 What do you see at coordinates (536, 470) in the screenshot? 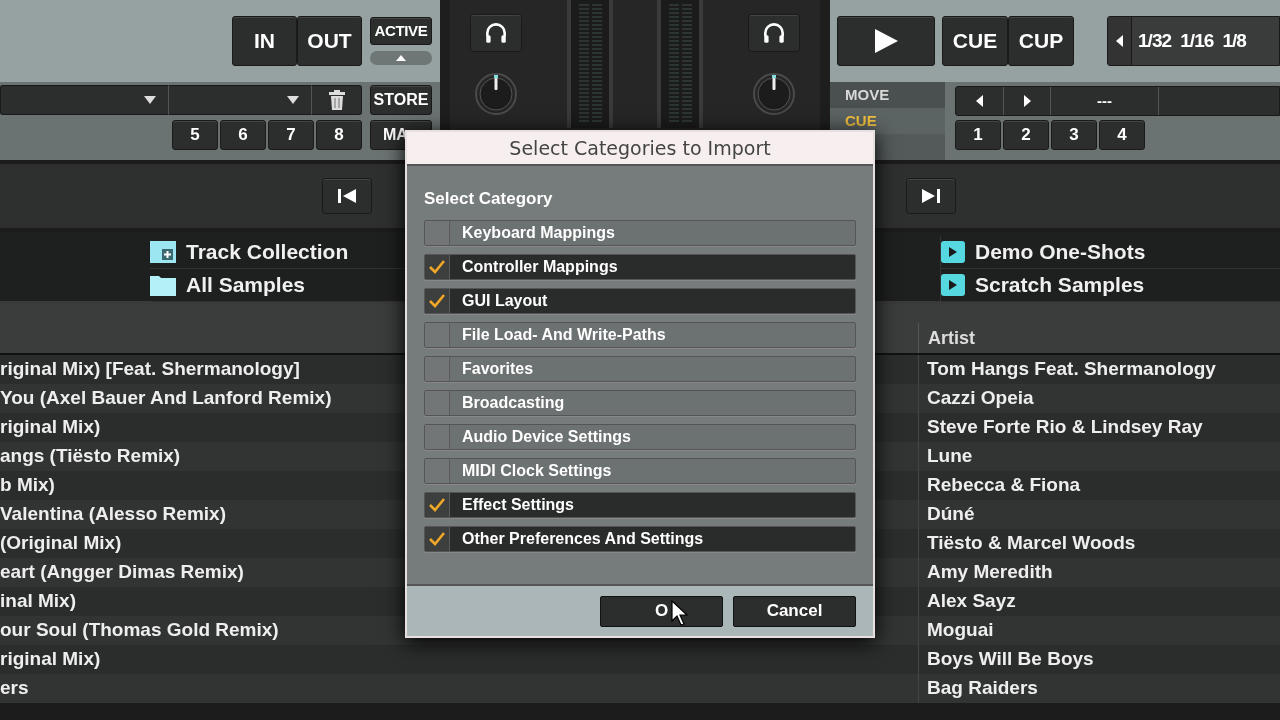
I see `category-label: MIDI Clock Settings` at bounding box center [536, 470].